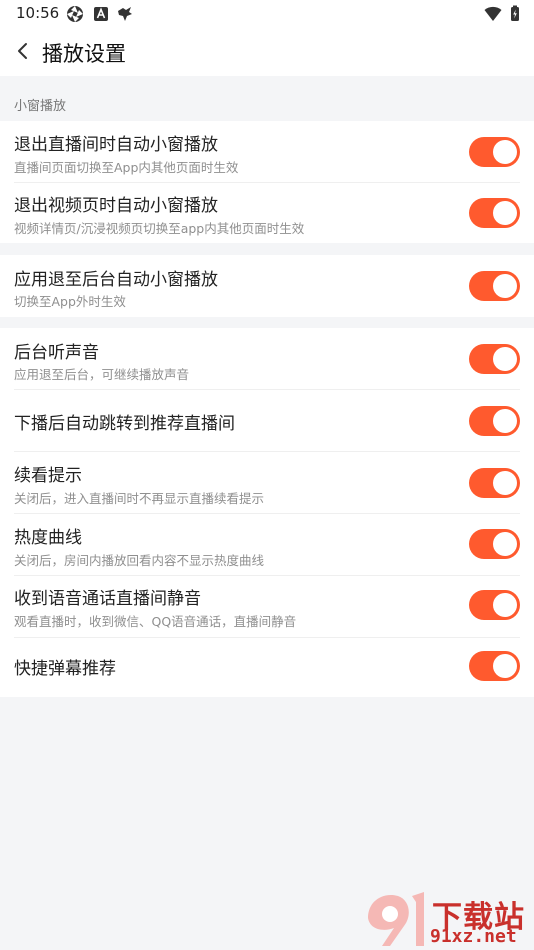 The width and height of the screenshot is (534, 950). I want to click on bird-icon, so click(125, 14).